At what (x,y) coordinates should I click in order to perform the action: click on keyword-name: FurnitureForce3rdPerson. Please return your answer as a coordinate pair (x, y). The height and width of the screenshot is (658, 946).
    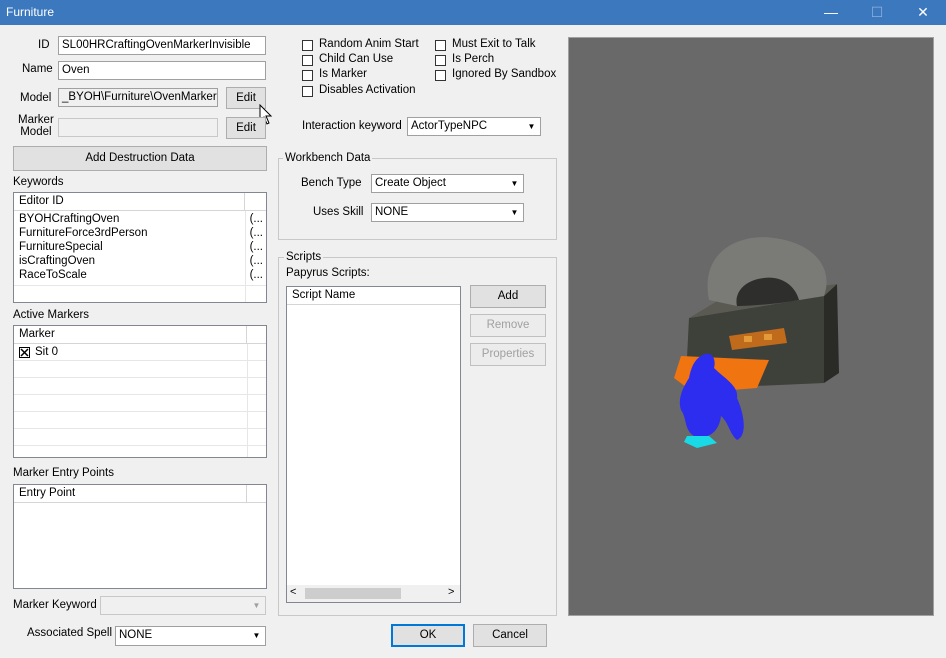
    Looking at the image, I should click on (83, 233).